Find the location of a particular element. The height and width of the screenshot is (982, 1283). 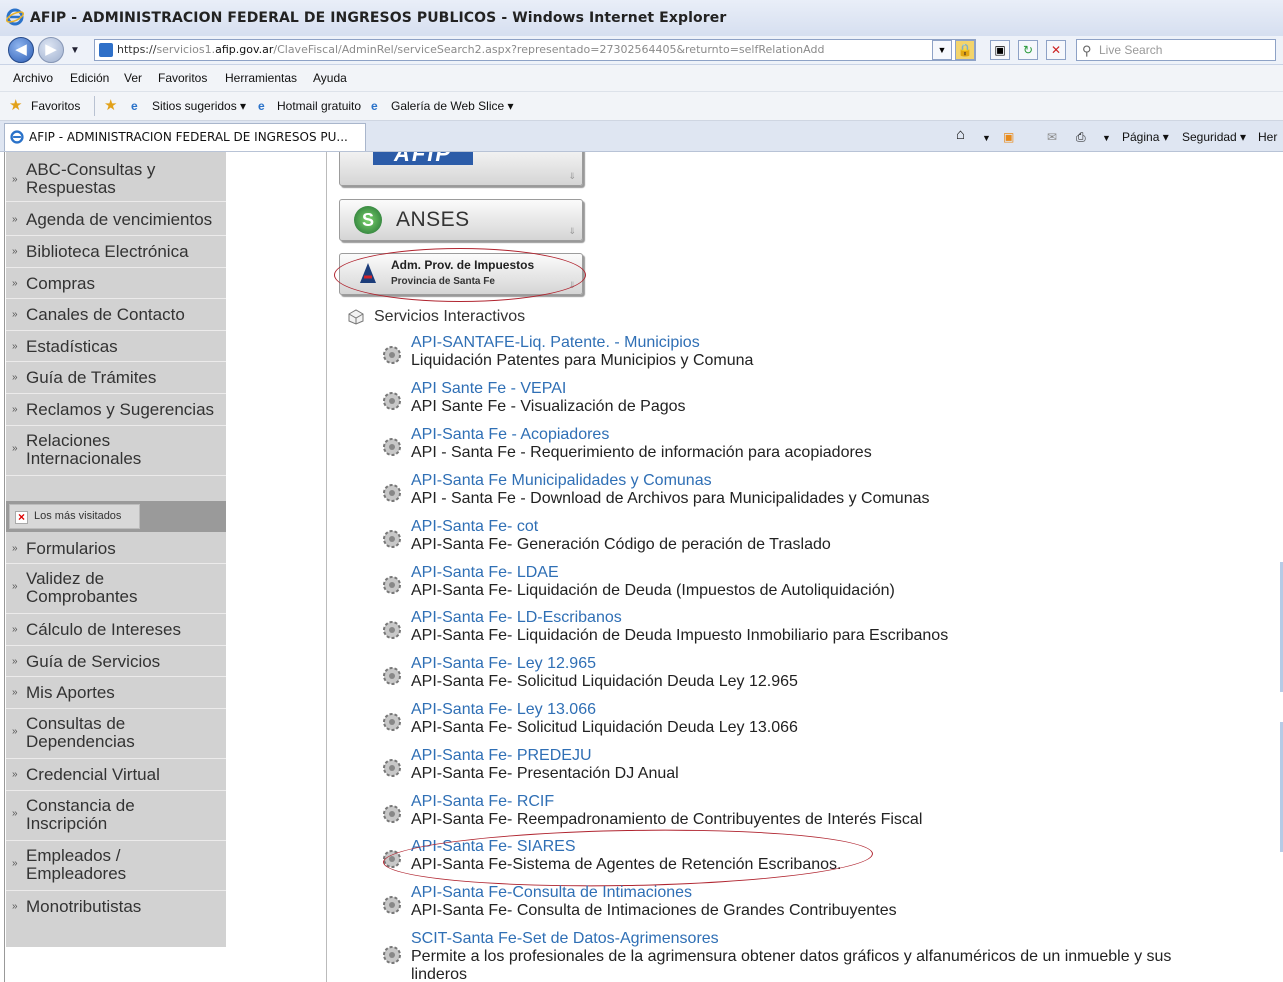

sidebar-item-abc: » ABC-Consultas y Respuestas is located at coordinates (116, 177).